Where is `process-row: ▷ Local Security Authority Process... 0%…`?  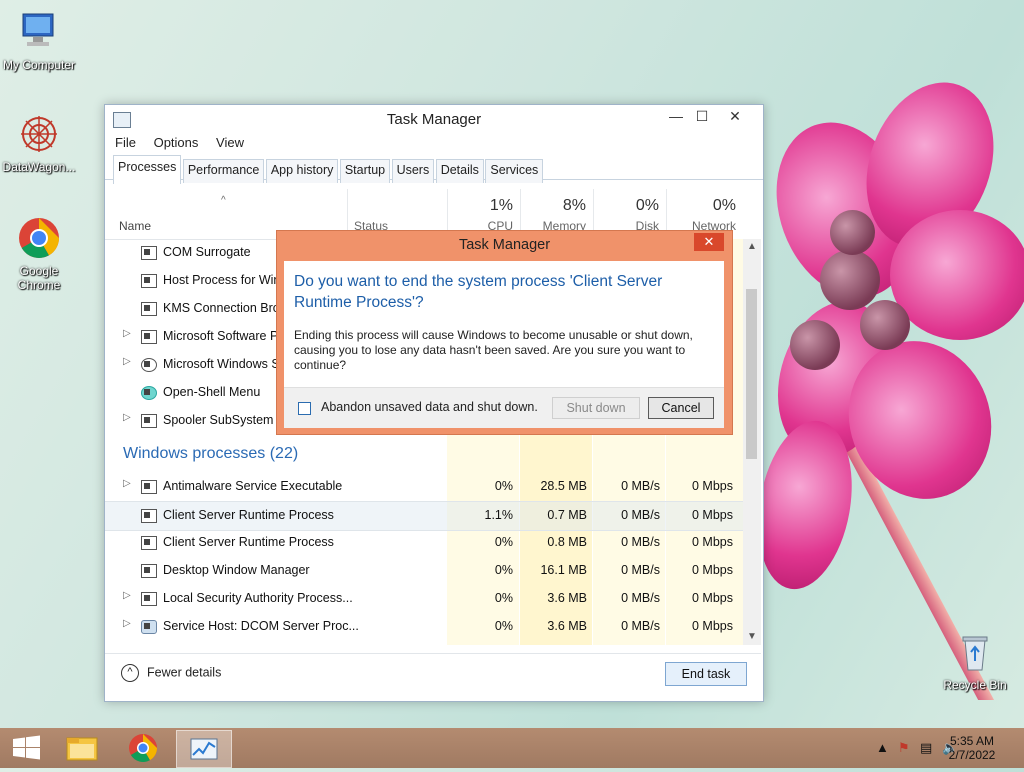
process-row: ▷ Local Security Authority Process... 0%… is located at coordinates (424, 599).